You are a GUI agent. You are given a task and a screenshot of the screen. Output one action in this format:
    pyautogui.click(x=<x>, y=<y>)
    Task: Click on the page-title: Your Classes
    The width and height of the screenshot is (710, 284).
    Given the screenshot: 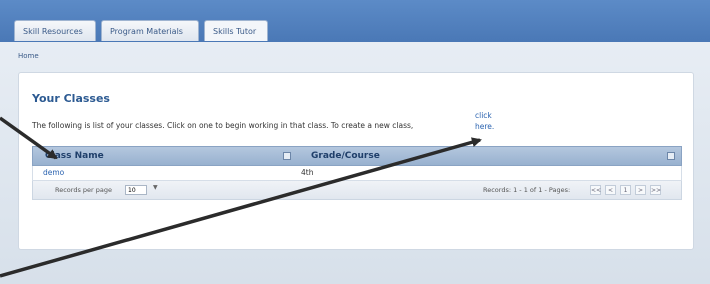 What is the action you would take?
    pyautogui.click(x=71, y=98)
    